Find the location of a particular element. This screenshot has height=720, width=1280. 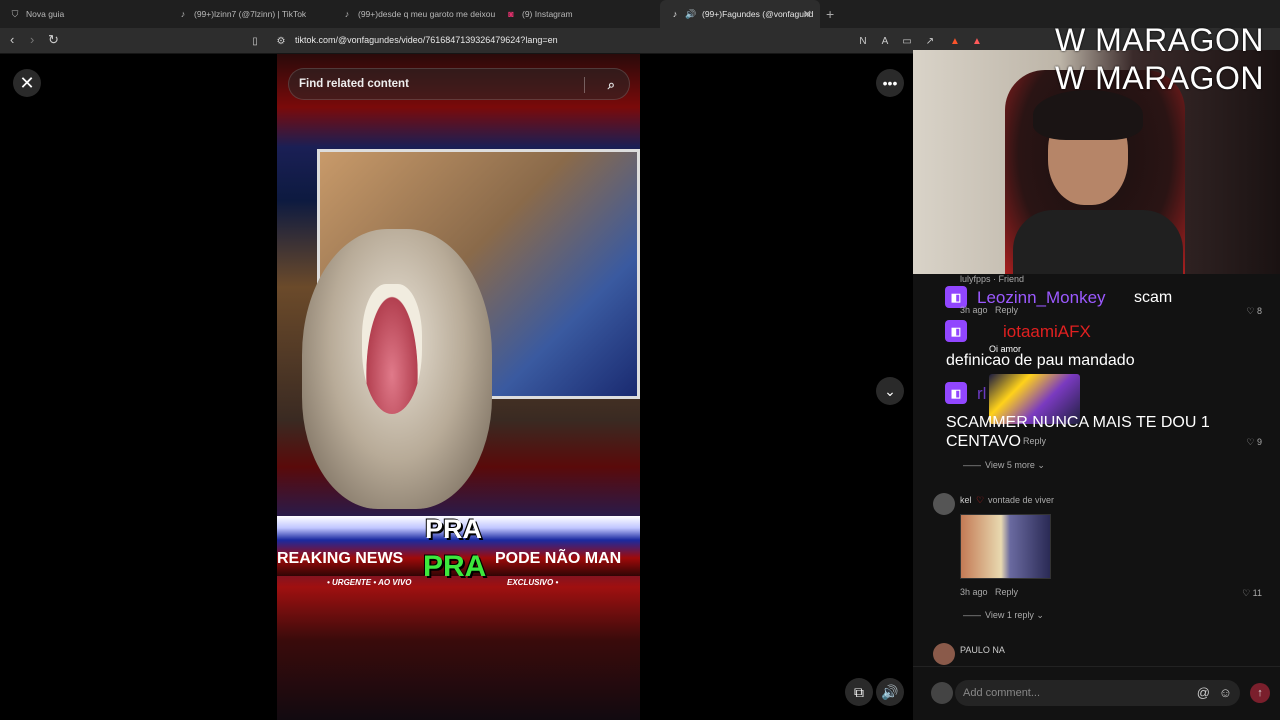

chat-message: SCAMMER NUNCA MAIS TE DOU 1 CENTAVO is located at coordinates (1078, 432).